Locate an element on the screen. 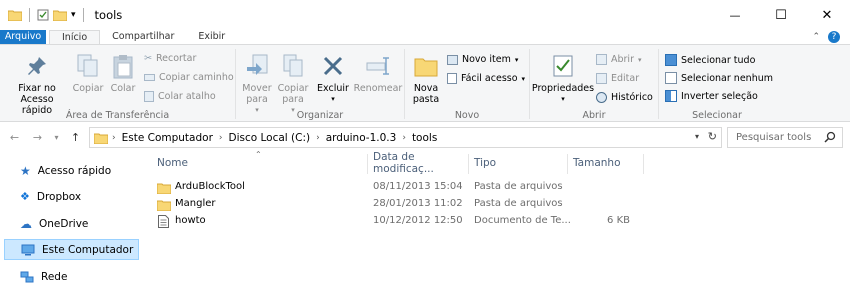 This screenshot has width=850, height=291. star-icon: ★ is located at coordinates (25, 170).